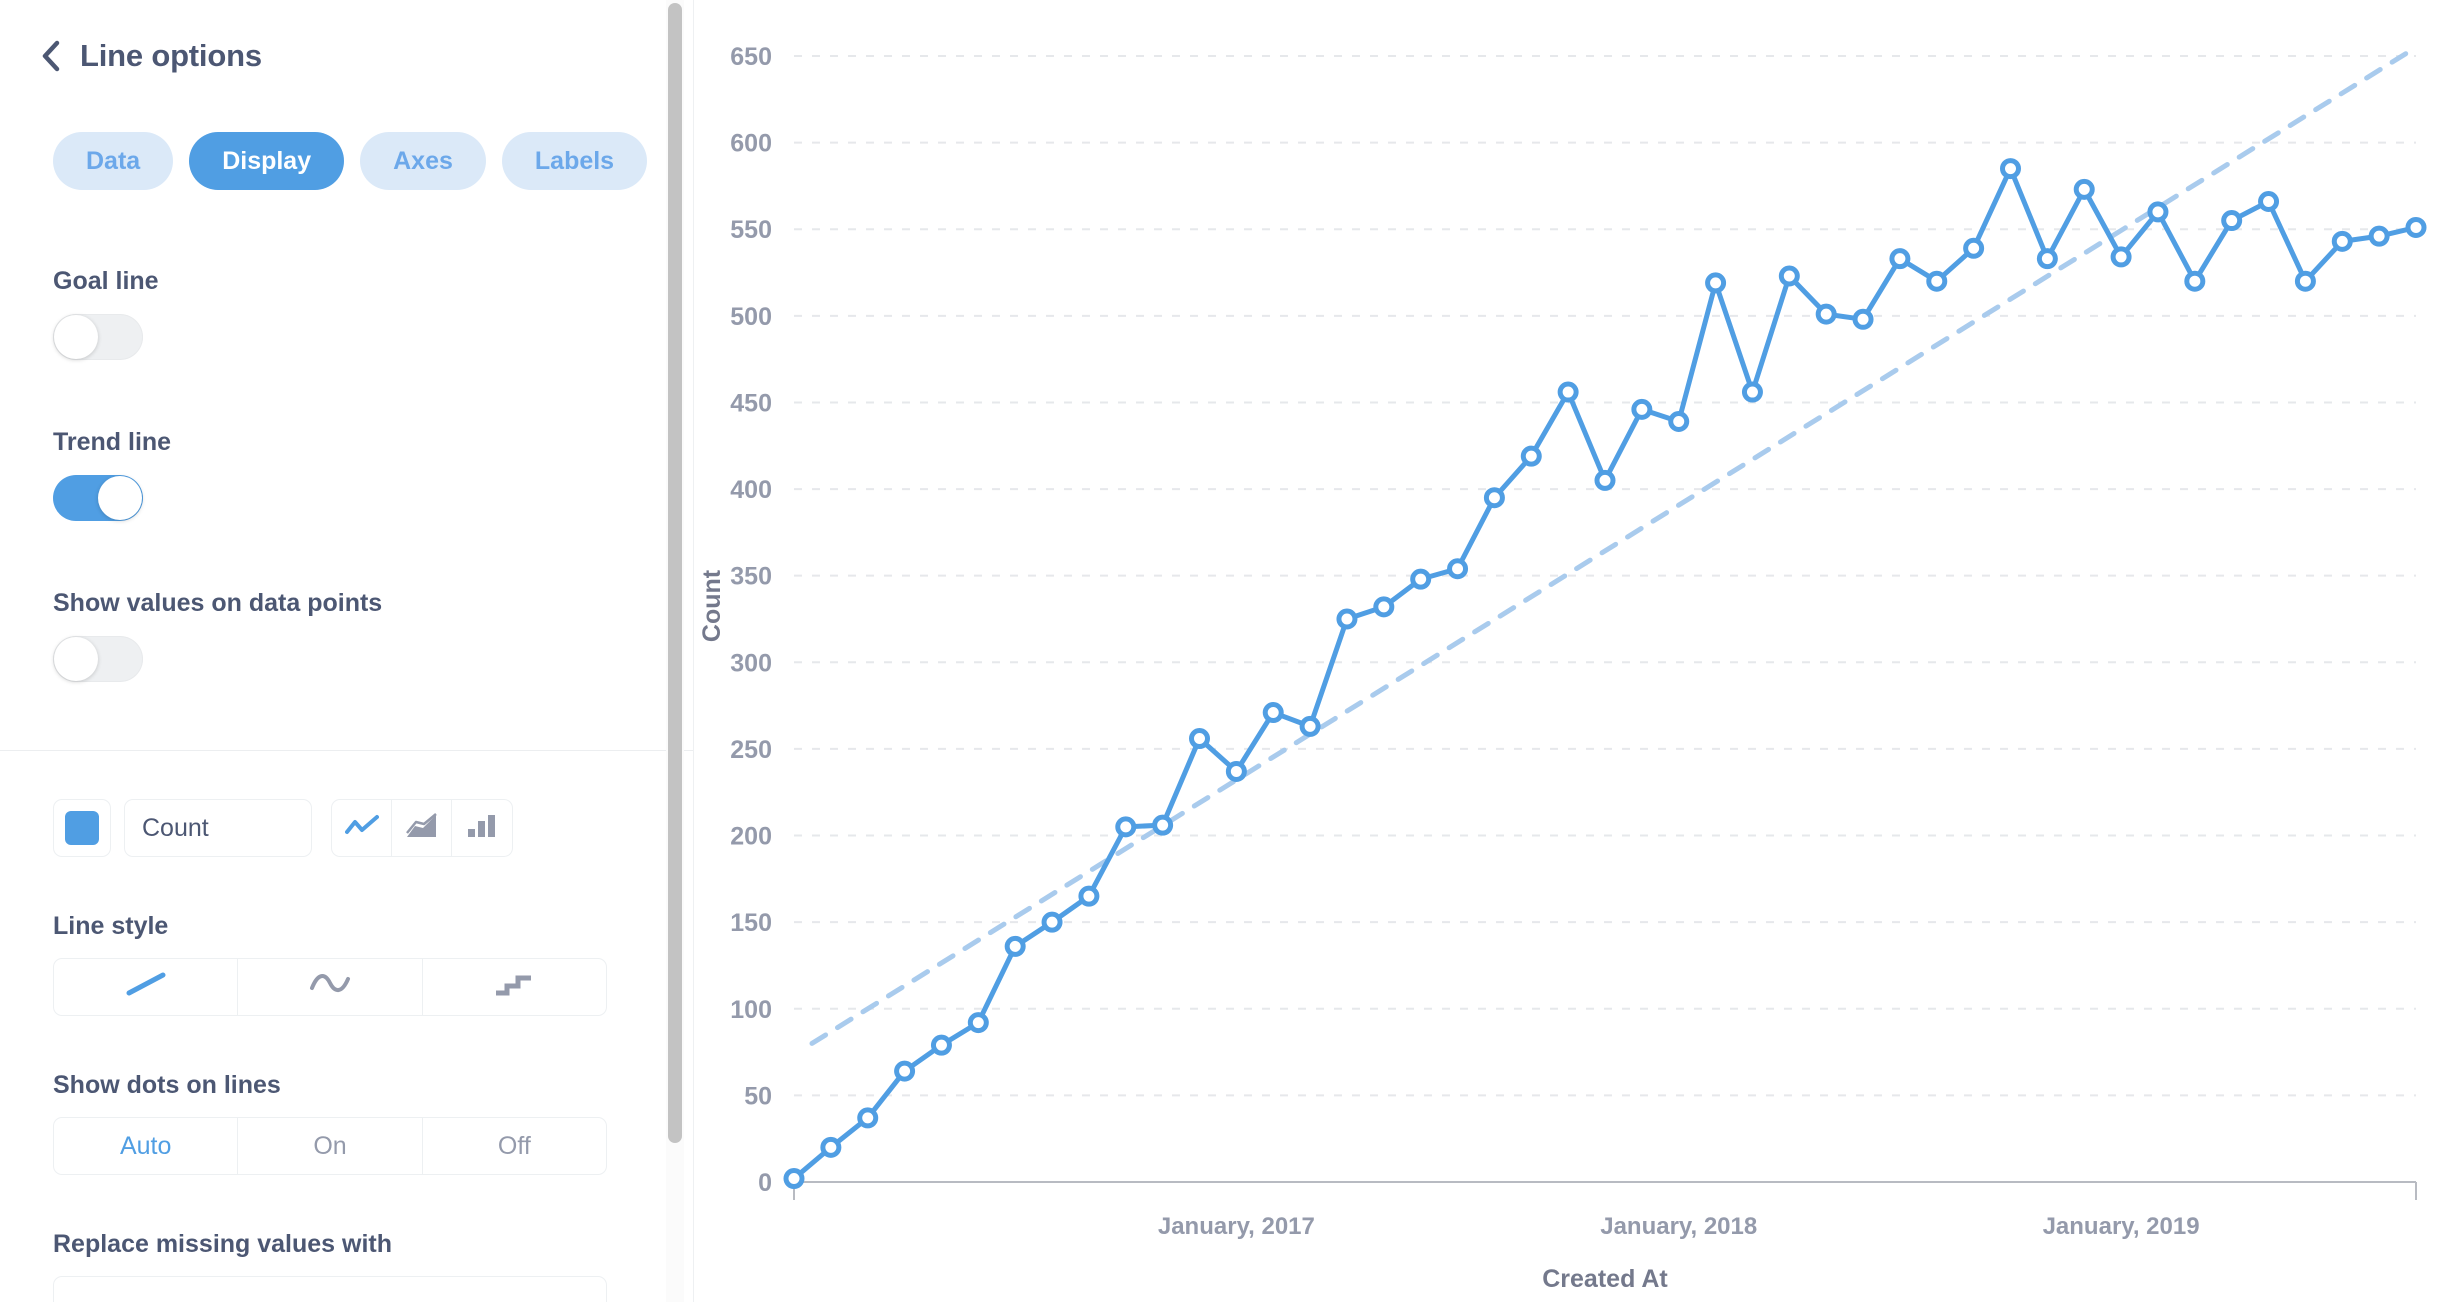 The height and width of the screenshot is (1302, 2446). I want to click on line-style-options, so click(330, 987).